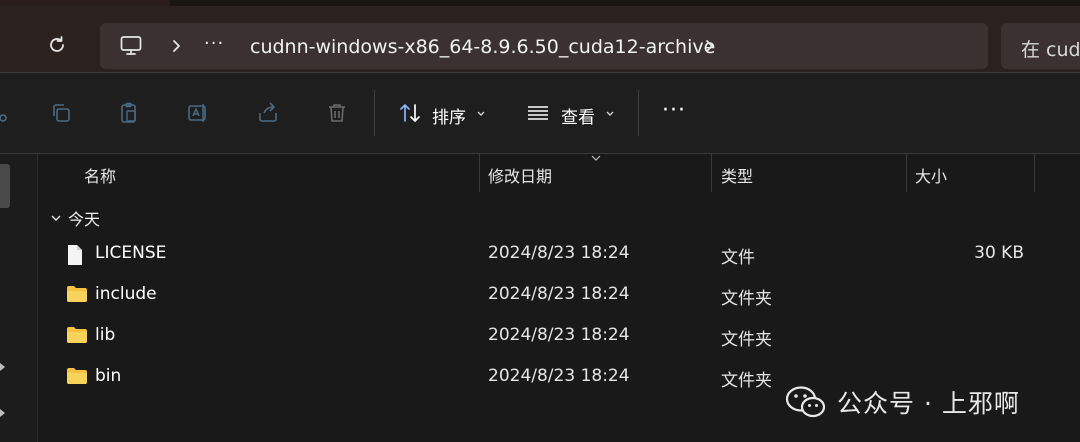 The image size is (1080, 442). Describe the element at coordinates (129, 113) in the screenshot. I see `paste-icon` at that location.